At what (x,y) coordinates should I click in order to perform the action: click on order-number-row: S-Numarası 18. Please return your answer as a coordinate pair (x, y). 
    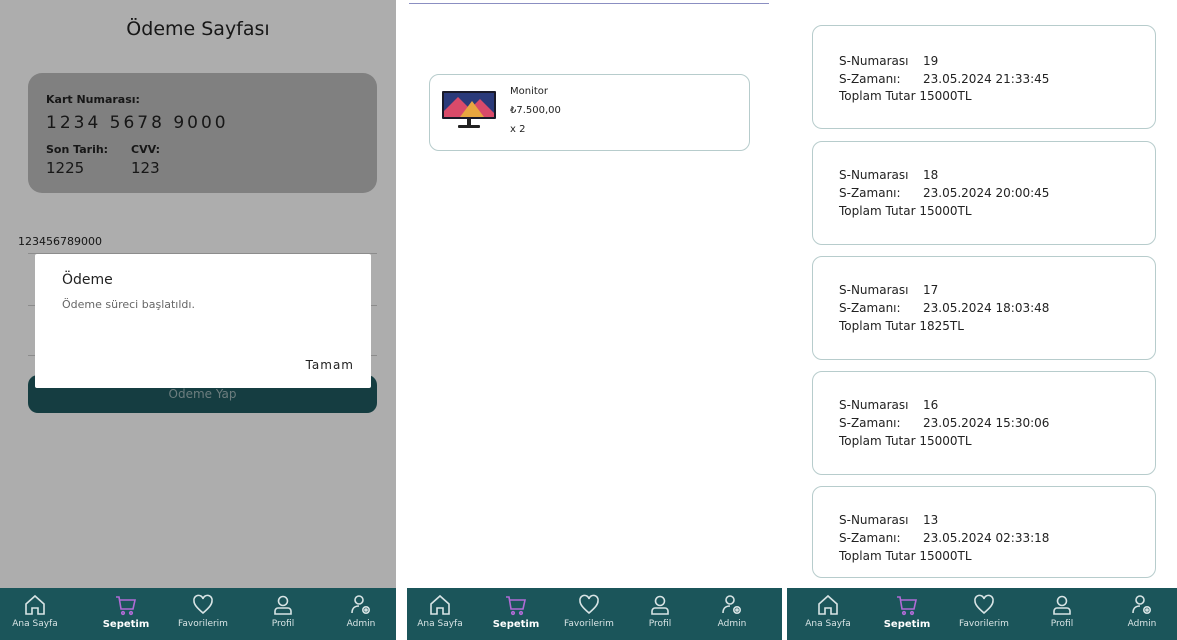
    Looking at the image, I should click on (888, 175).